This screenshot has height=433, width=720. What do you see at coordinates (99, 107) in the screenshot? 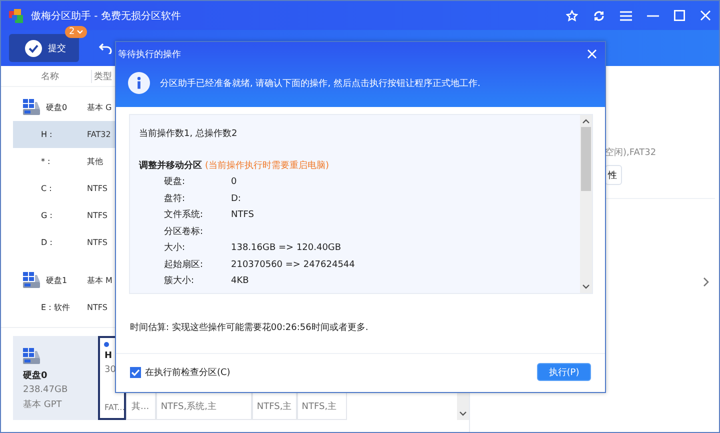
I see `type-cell: 基本 G` at bounding box center [99, 107].